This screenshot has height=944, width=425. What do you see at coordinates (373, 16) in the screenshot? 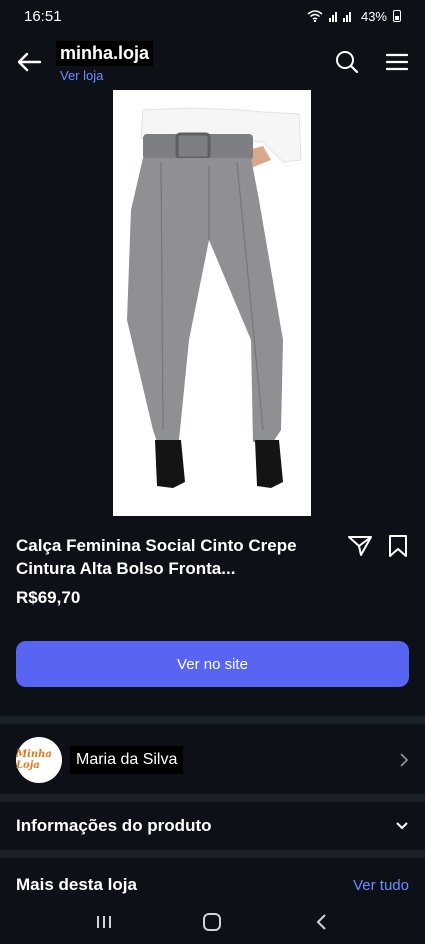
I see `battery-percent: 43%` at bounding box center [373, 16].